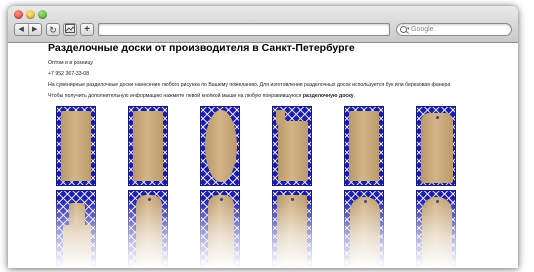  Describe the element at coordinates (87, 29) in the screenshot. I see `add-bookmark-button: +` at that location.